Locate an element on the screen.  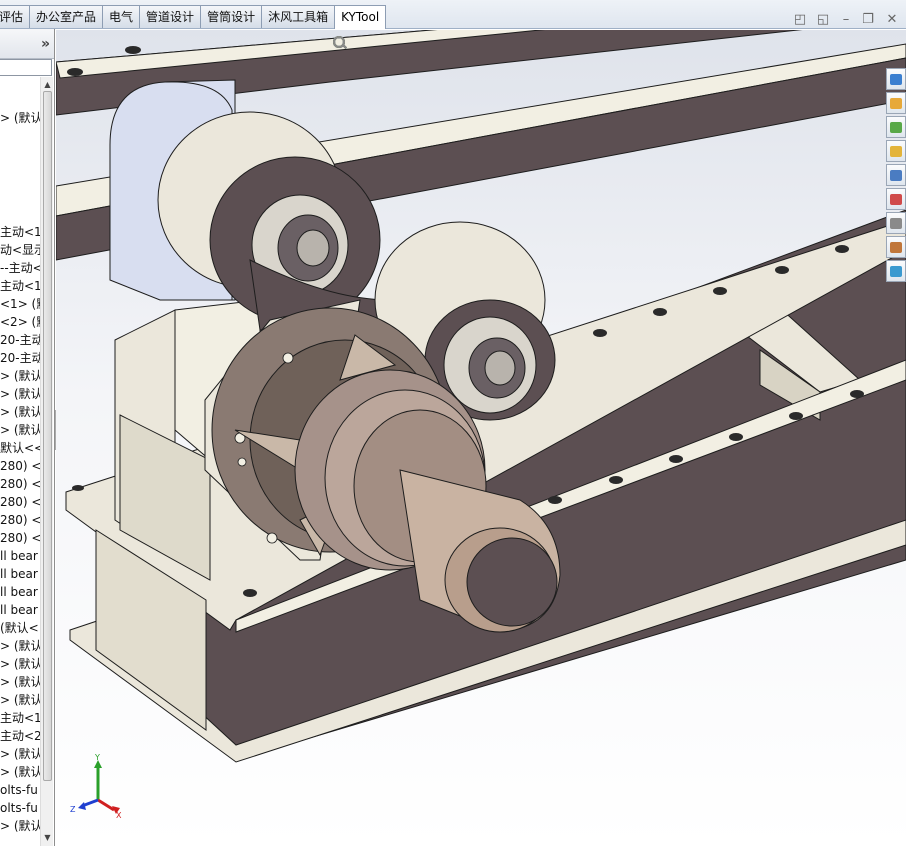
feature-tree-scrollbar: ▲ ▼ is located at coordinates (46, 461).